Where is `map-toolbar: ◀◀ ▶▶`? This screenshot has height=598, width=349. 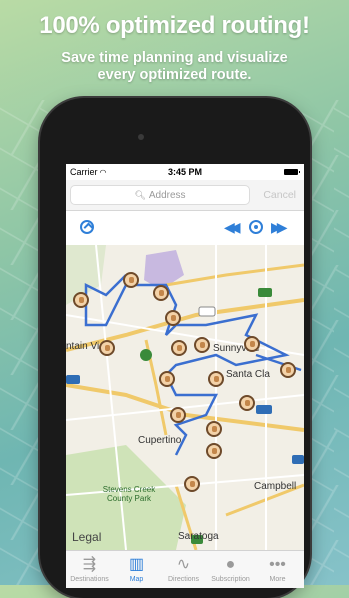 map-toolbar: ◀◀ ▶▶ is located at coordinates (185, 228).